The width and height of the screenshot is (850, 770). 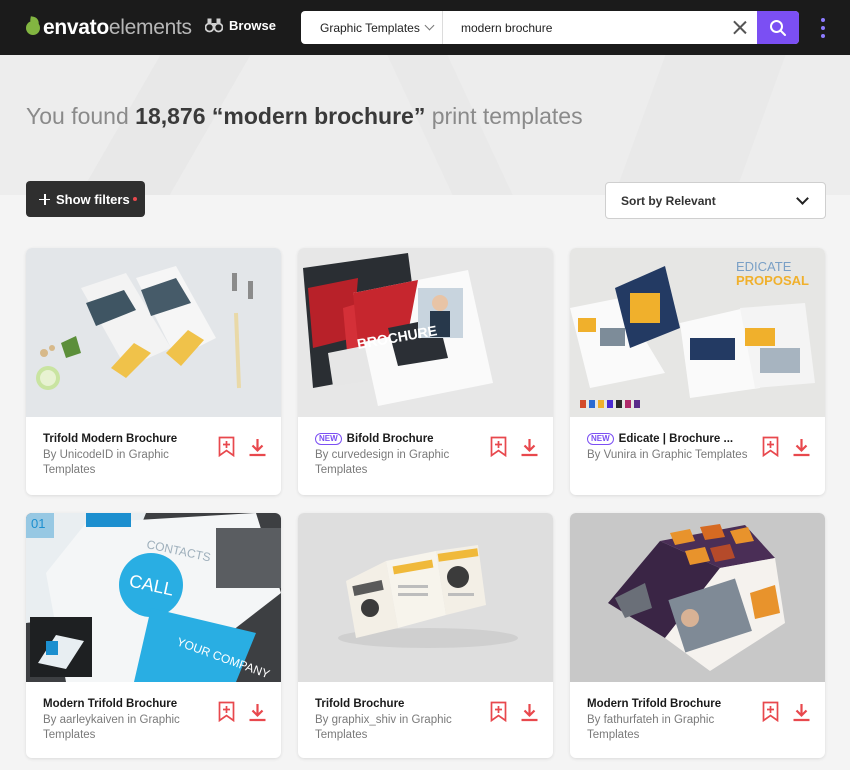 I want to click on card-thumbnail: 01 CONTACTS CALL YOUR COMPANY, so click(x=153, y=597).